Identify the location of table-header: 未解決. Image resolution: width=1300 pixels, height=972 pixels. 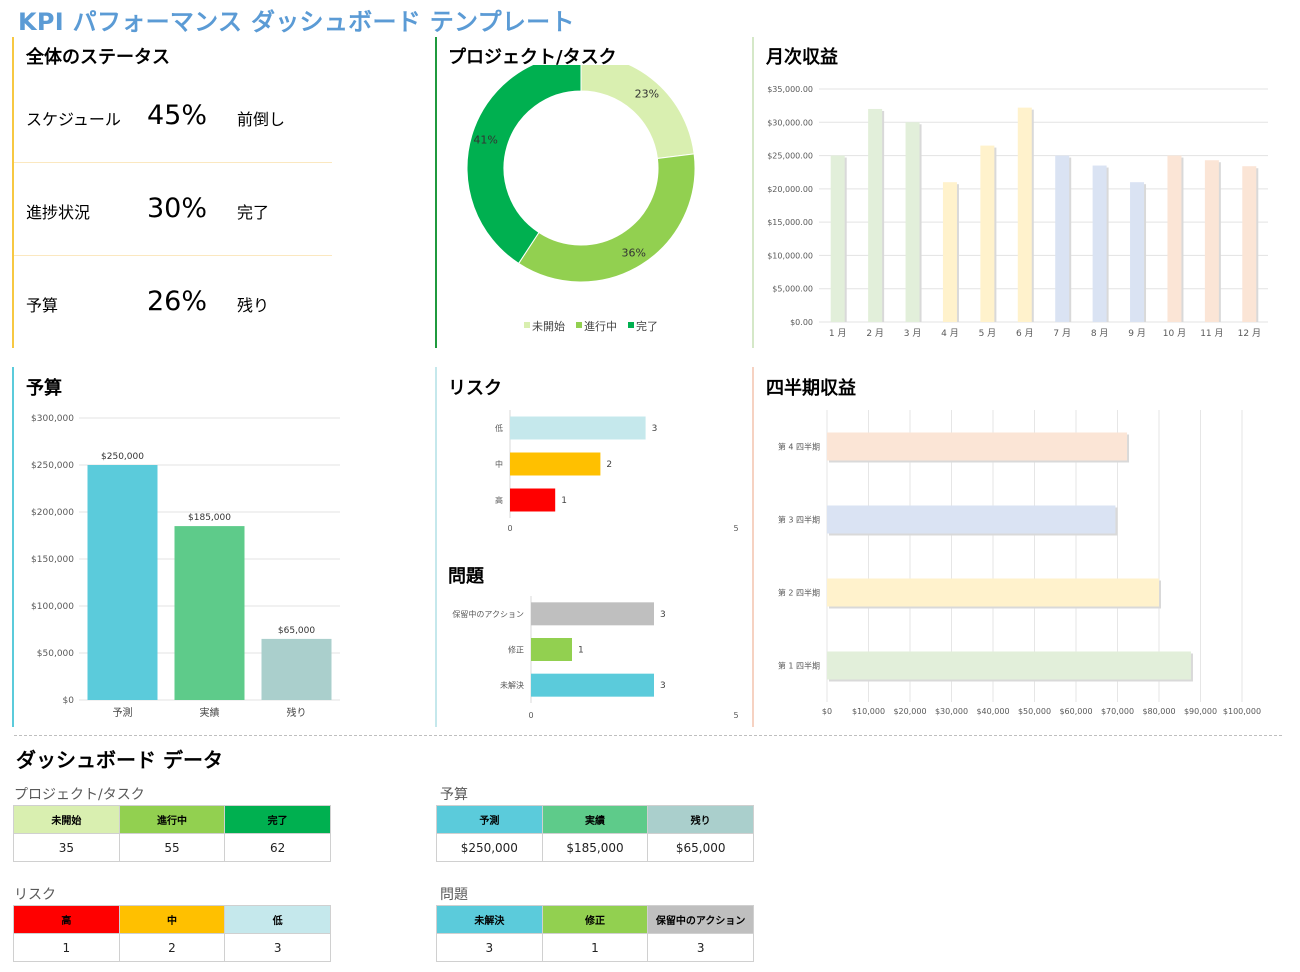
(489, 919).